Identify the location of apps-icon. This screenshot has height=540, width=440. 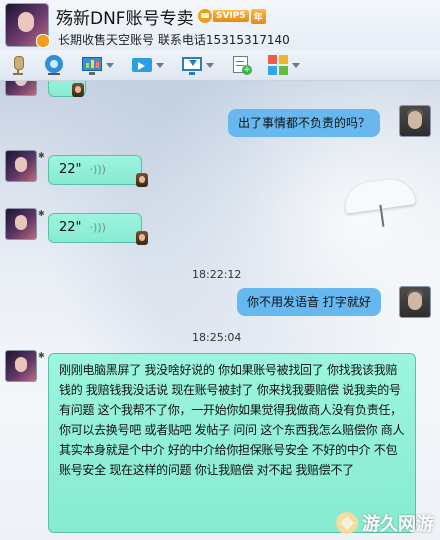
(278, 65).